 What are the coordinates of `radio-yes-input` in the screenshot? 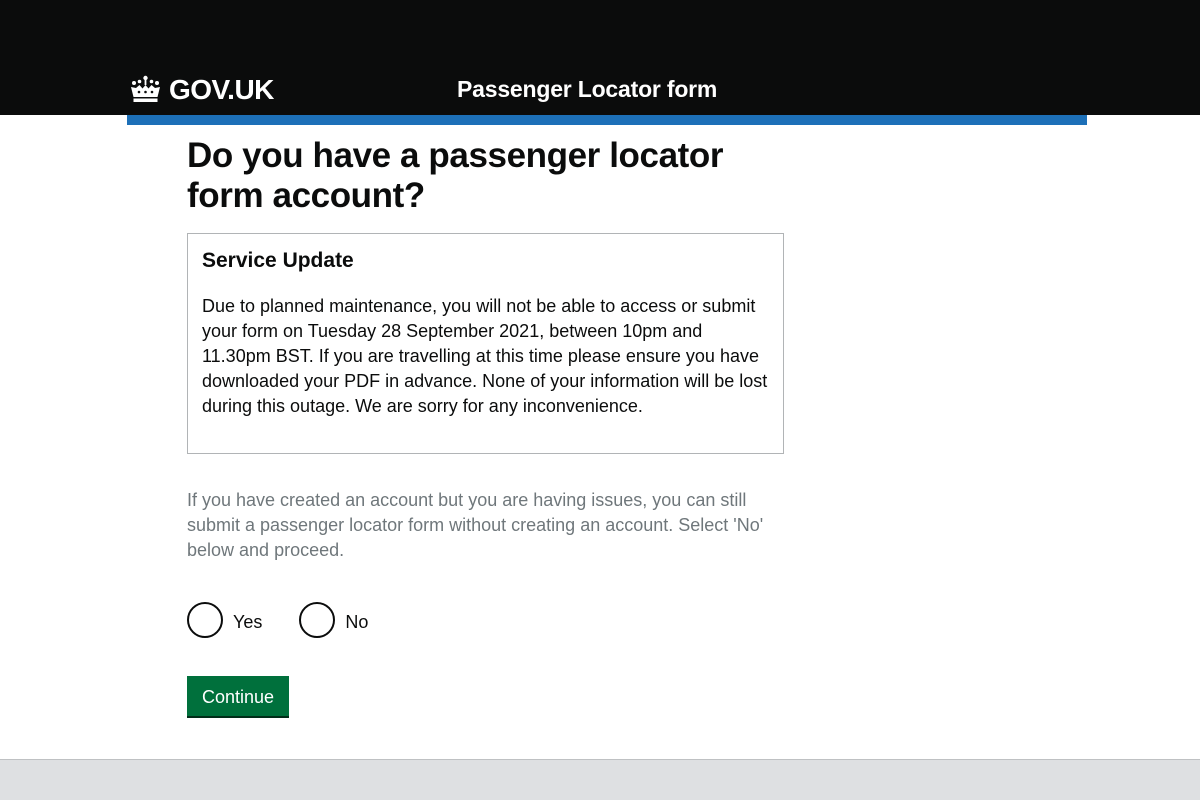 It's located at (205, 620).